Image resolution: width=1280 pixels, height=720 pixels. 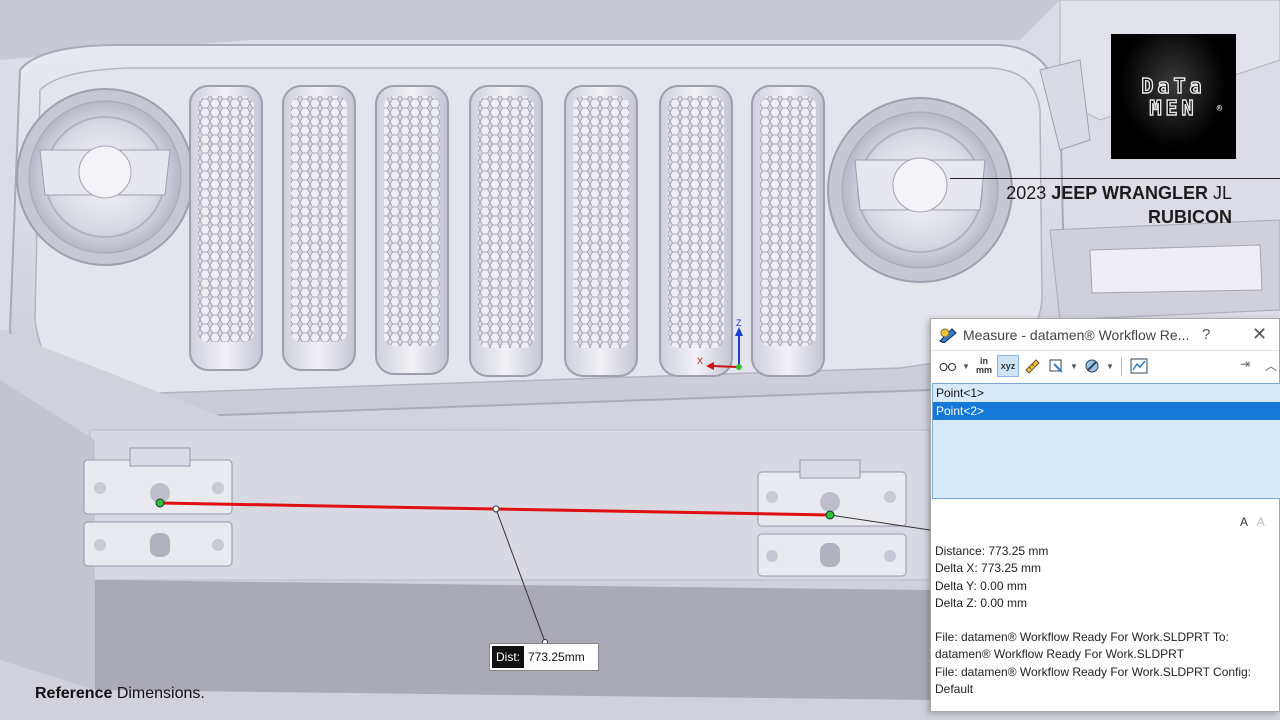 I want to click on caption-rest: Dimensions., so click(x=158, y=693).